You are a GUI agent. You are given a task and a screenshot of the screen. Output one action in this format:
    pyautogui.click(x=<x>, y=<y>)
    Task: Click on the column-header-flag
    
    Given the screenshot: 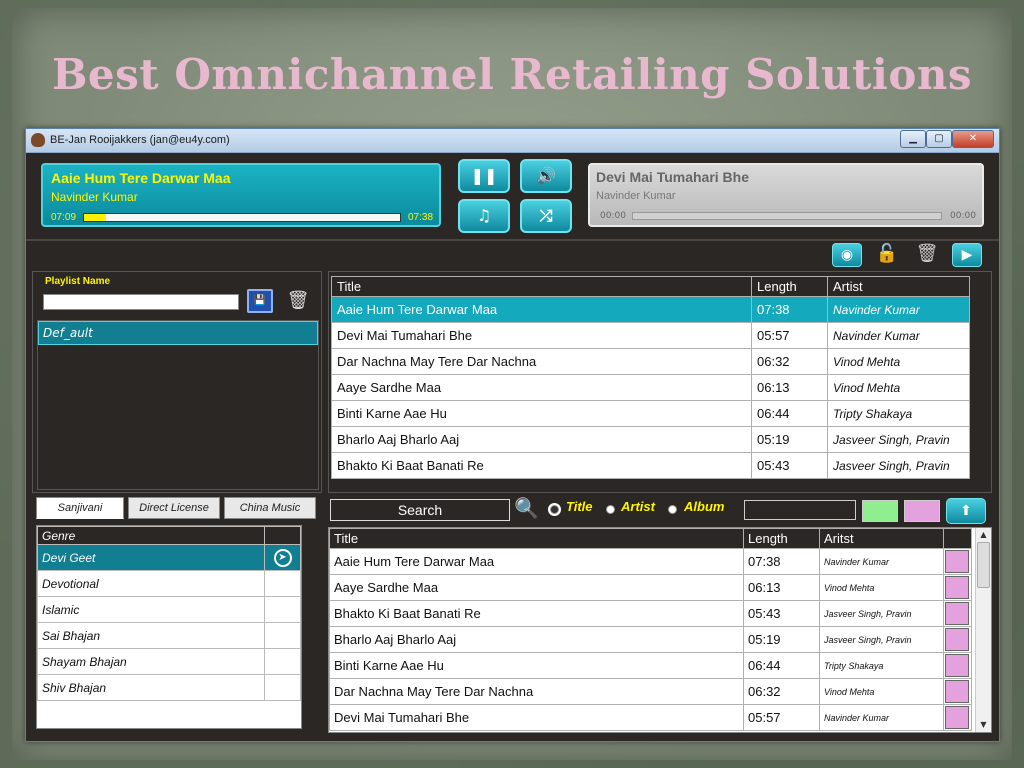 What is the action you would take?
    pyautogui.click(x=957, y=538)
    